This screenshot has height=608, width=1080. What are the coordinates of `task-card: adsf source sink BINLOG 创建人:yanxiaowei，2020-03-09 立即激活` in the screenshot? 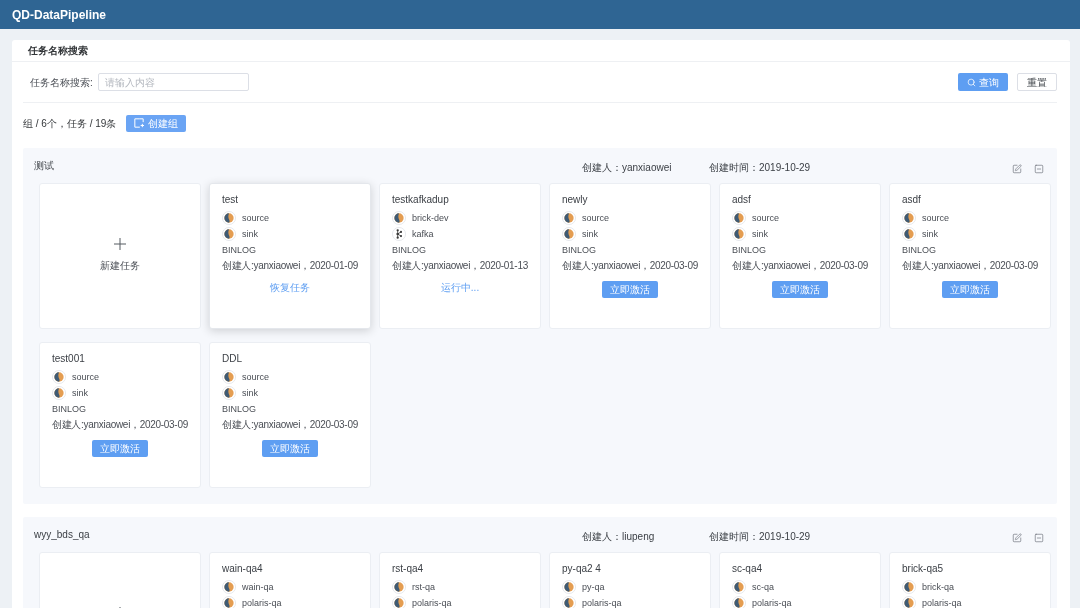 It's located at (800, 256).